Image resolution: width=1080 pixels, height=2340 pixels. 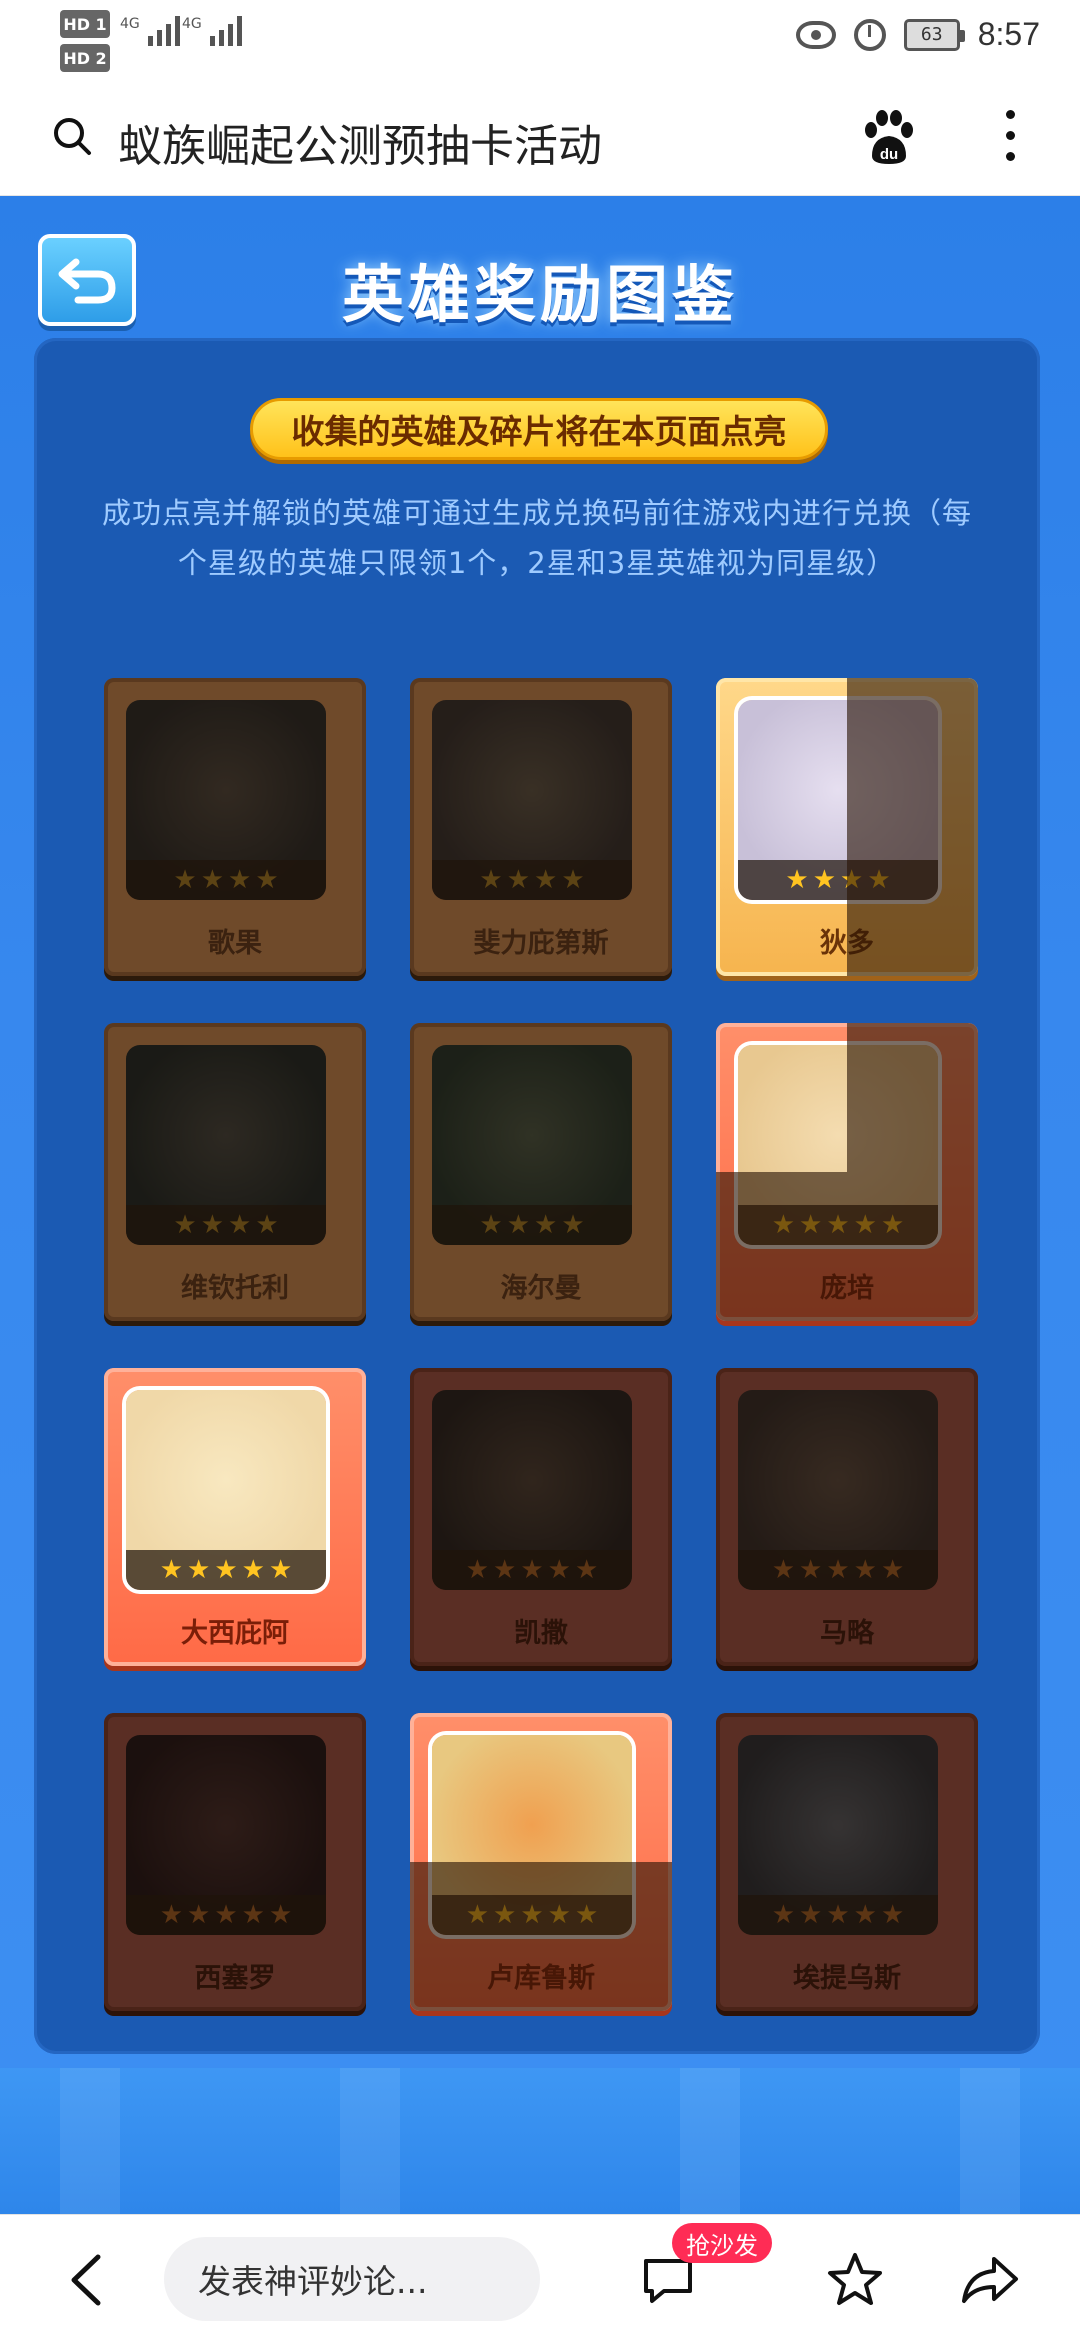 What do you see at coordinates (85, 58) in the screenshot?
I see `hd2-indicator: HD 2` at bounding box center [85, 58].